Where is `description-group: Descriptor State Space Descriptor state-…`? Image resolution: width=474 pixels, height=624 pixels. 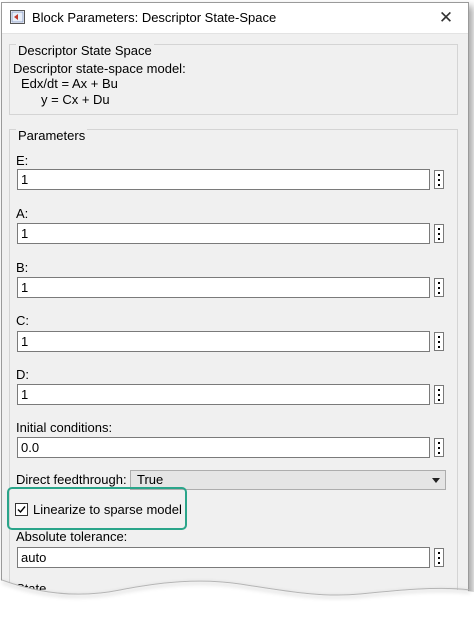 description-group: Descriptor State Space Descriptor state-… is located at coordinates (233, 79).